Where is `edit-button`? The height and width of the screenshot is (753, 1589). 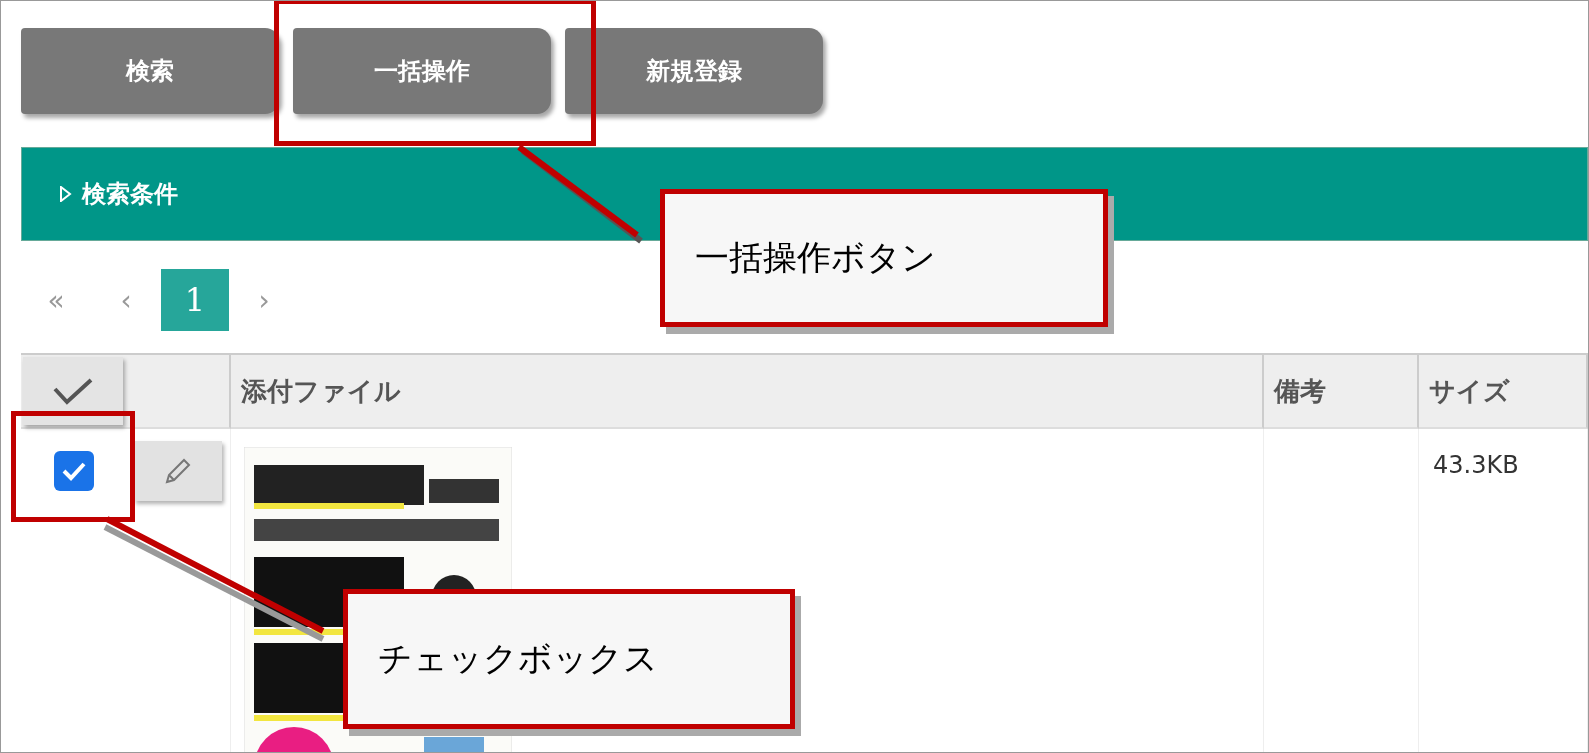 edit-button is located at coordinates (178, 471).